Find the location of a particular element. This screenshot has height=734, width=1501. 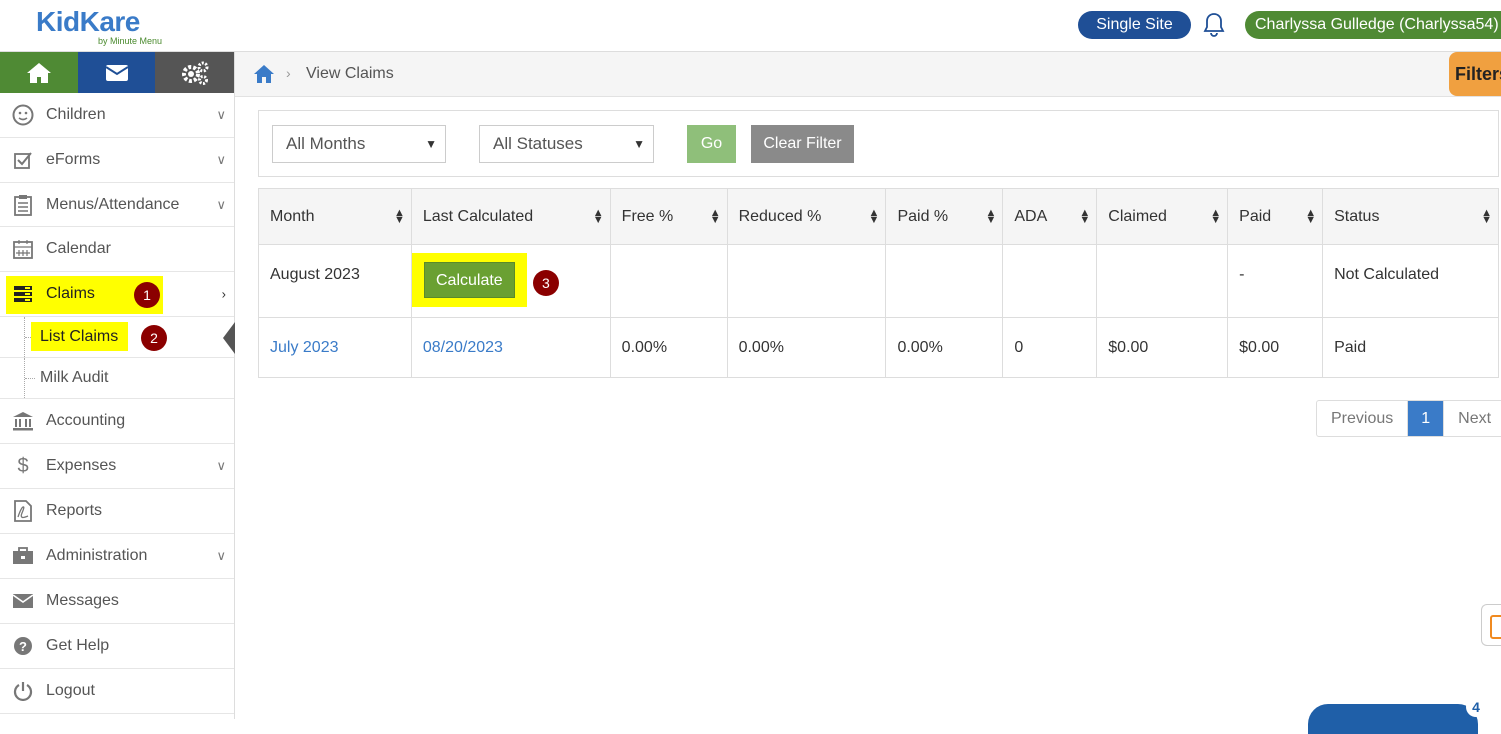

column-header-status: Status ▲ ▼ is located at coordinates (1410, 216).